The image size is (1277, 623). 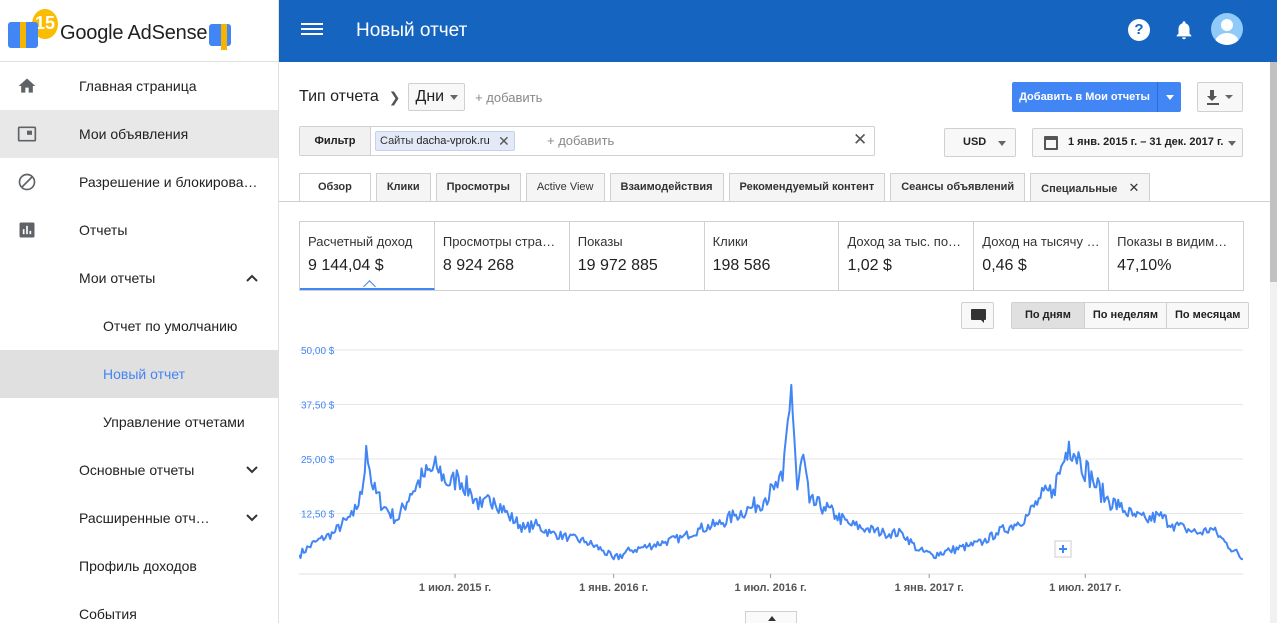 I want to click on add-dimension-link: + добавить, so click(x=508, y=97).